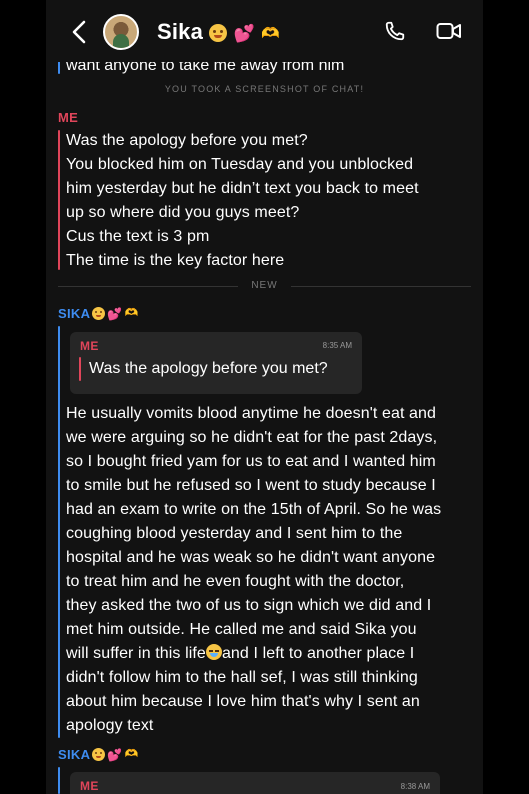 The image size is (529, 794). What do you see at coordinates (59, 200) in the screenshot?
I see `message-bar-me` at bounding box center [59, 200].